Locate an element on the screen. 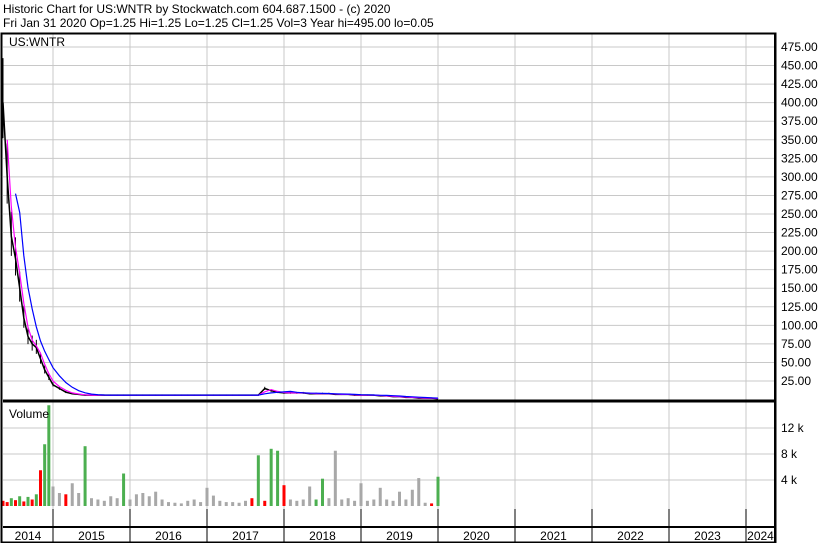  price-tick-label: 50.00 is located at coordinates (796, 362).